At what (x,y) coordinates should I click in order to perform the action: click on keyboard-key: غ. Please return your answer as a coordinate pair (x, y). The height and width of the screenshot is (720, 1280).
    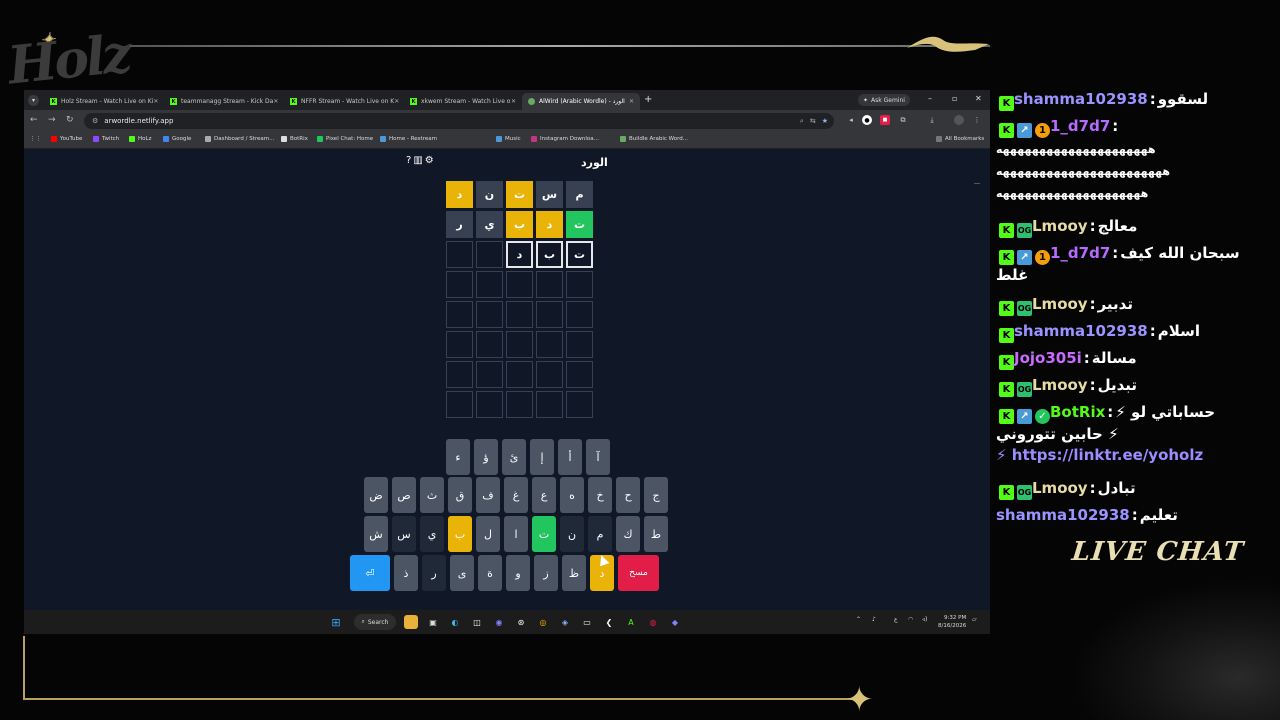
    Looking at the image, I should click on (516, 495).